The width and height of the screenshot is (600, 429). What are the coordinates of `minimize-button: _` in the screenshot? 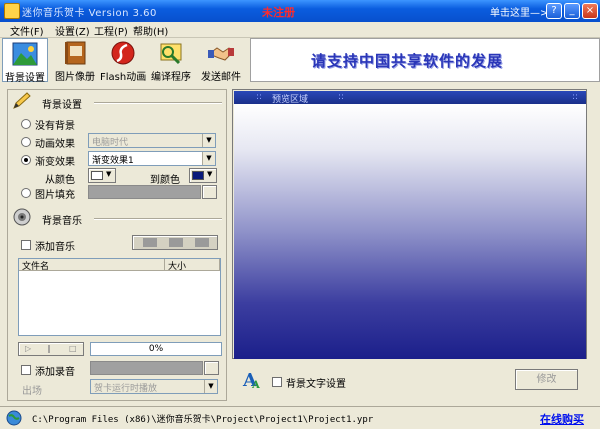 It's located at (572, 11).